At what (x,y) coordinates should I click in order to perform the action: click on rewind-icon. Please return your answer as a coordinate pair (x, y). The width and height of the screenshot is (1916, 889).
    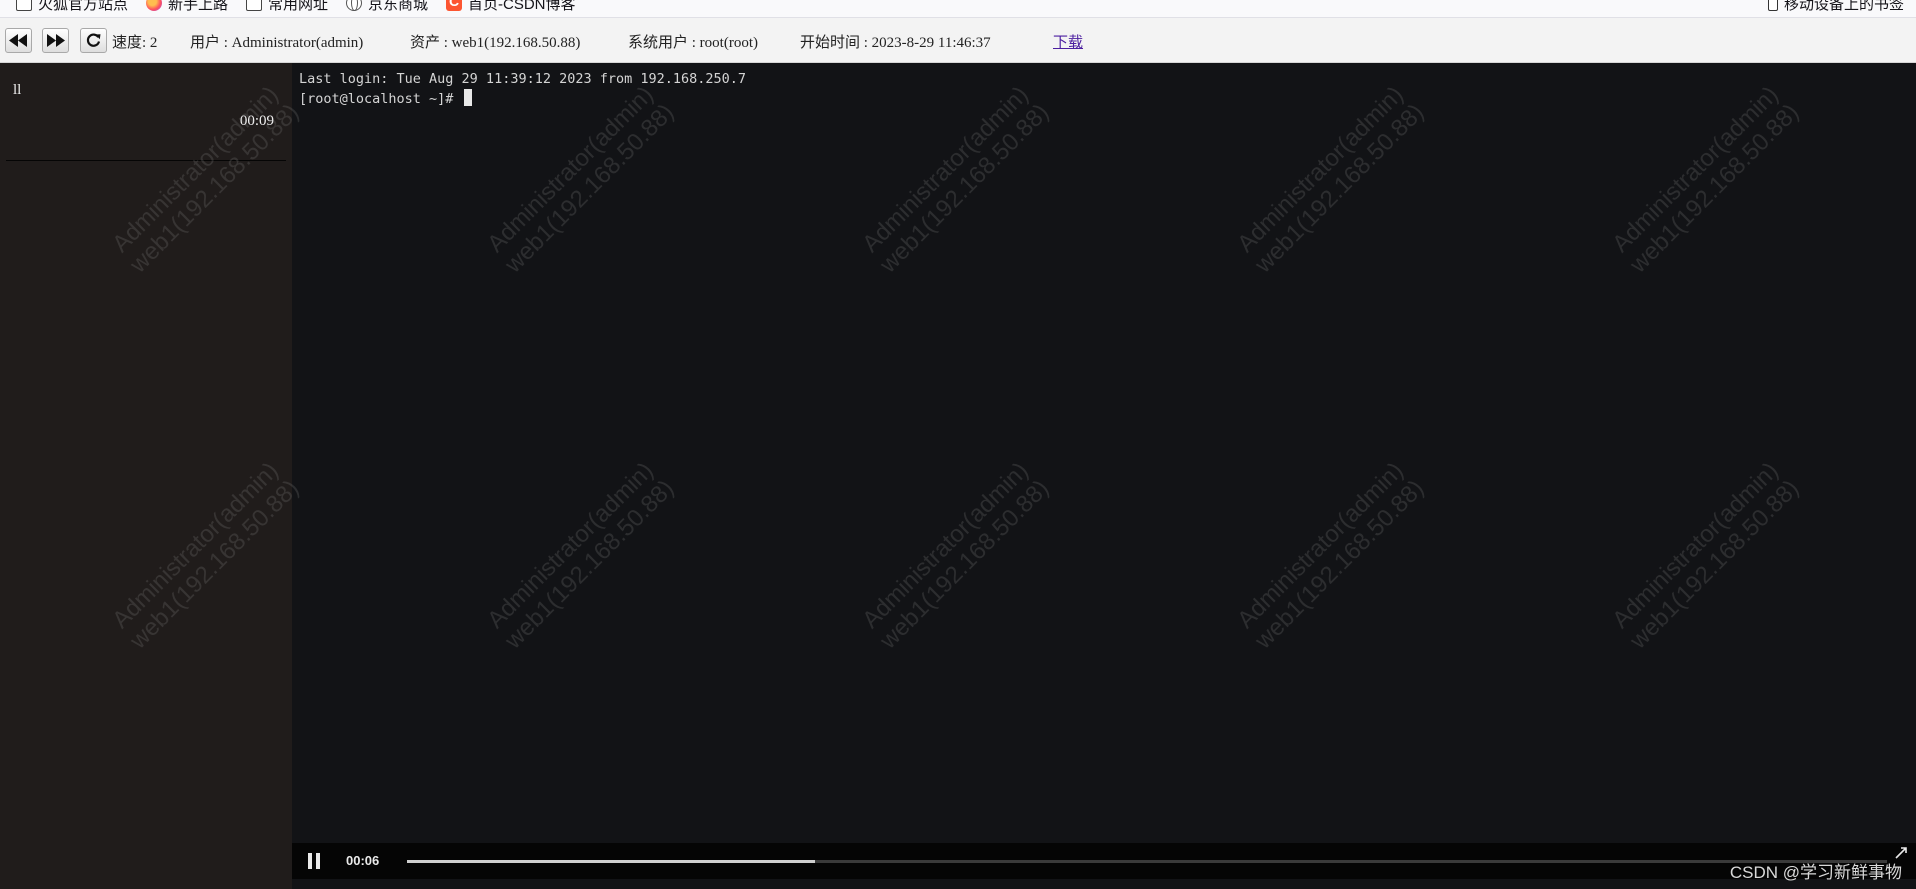
    Looking at the image, I should click on (18, 40).